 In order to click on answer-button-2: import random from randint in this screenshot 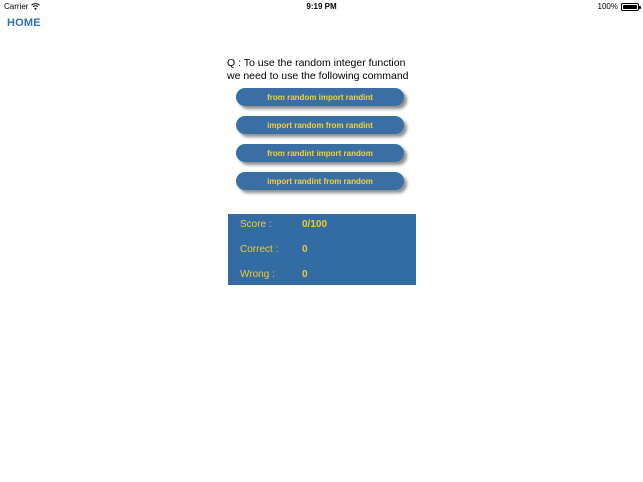, I will do `click(320, 125)`.